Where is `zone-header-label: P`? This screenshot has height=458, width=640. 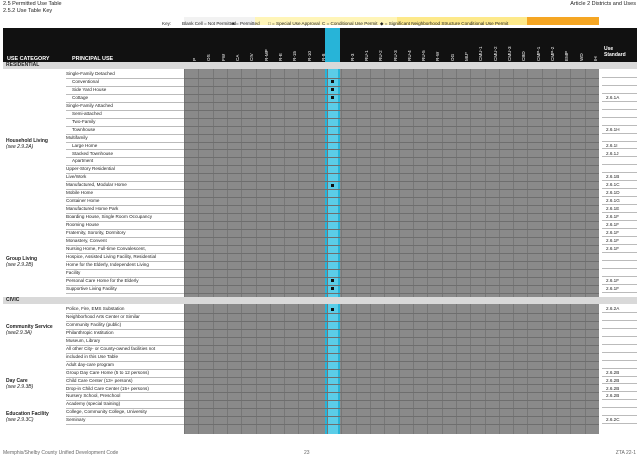 zone-header-label: P is located at coordinates (195, 59).